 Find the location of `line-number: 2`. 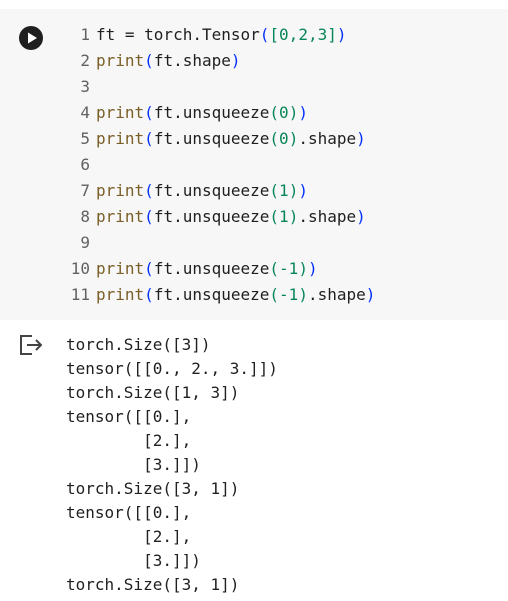

line-number: 2 is located at coordinates (85, 60).